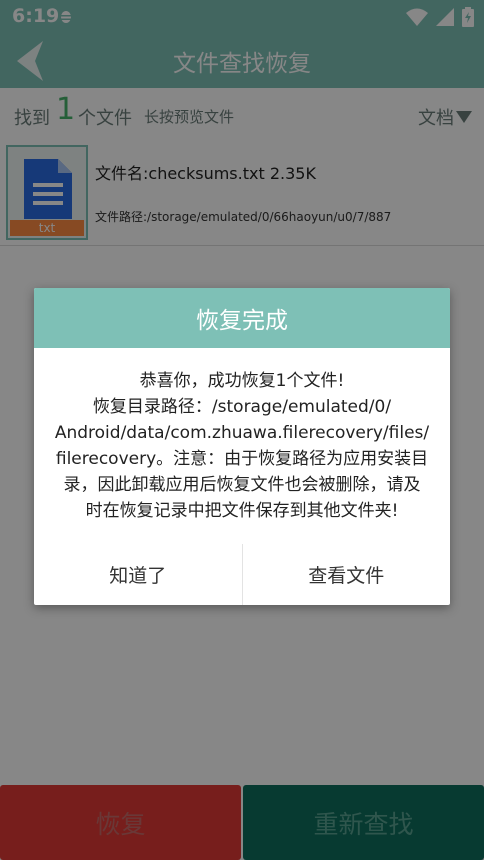 Image resolution: width=484 pixels, height=860 pixels. What do you see at coordinates (347, 574) in the screenshot?
I see `view-files-button: 查看文件` at bounding box center [347, 574].